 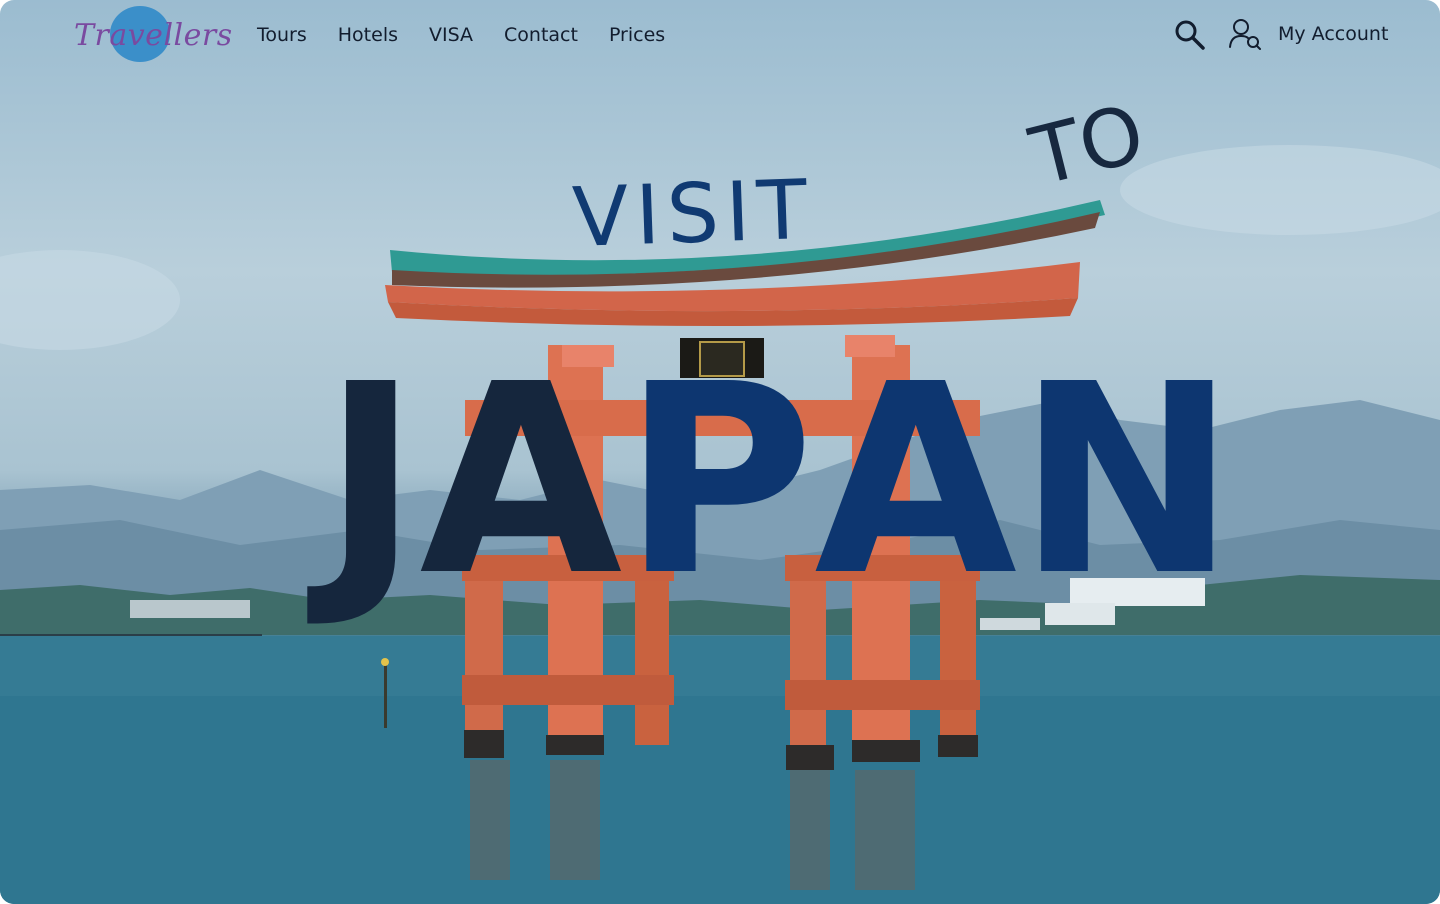 What do you see at coordinates (693, 214) in the screenshot?
I see `hero-visit-text: VISIT` at bounding box center [693, 214].